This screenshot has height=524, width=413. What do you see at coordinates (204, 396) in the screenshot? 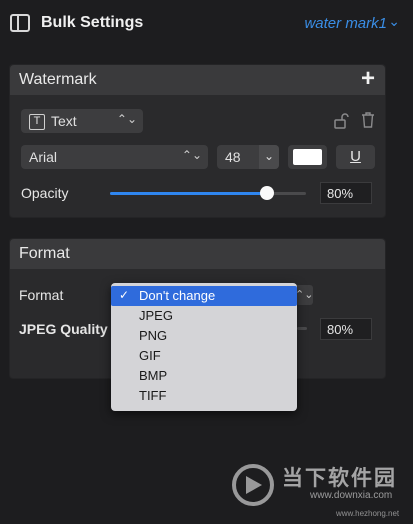
I see `format-option: TIFF` at bounding box center [204, 396].